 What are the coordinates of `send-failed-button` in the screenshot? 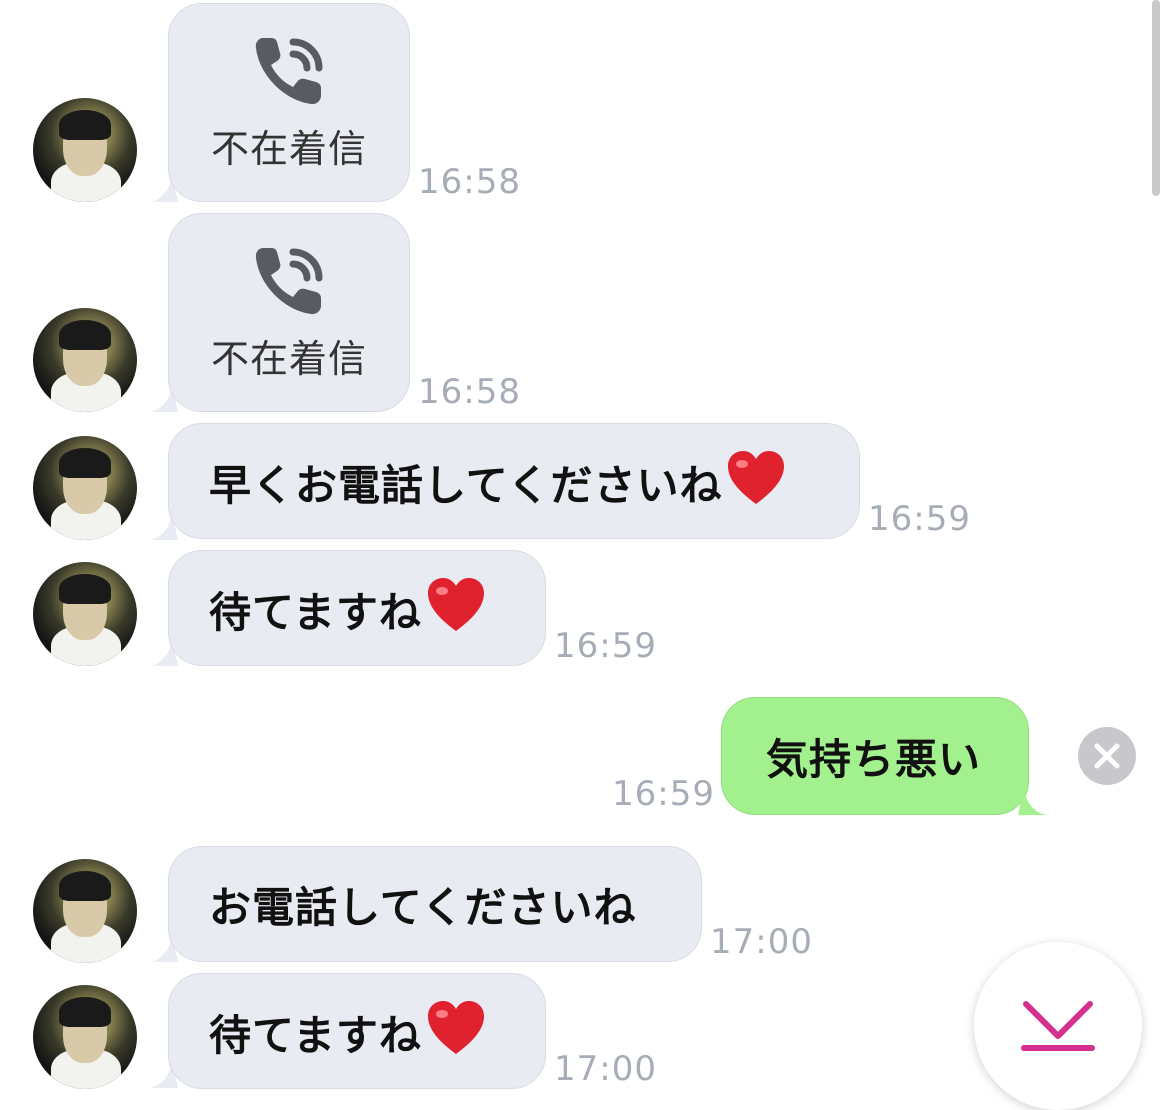 It's located at (1107, 756).